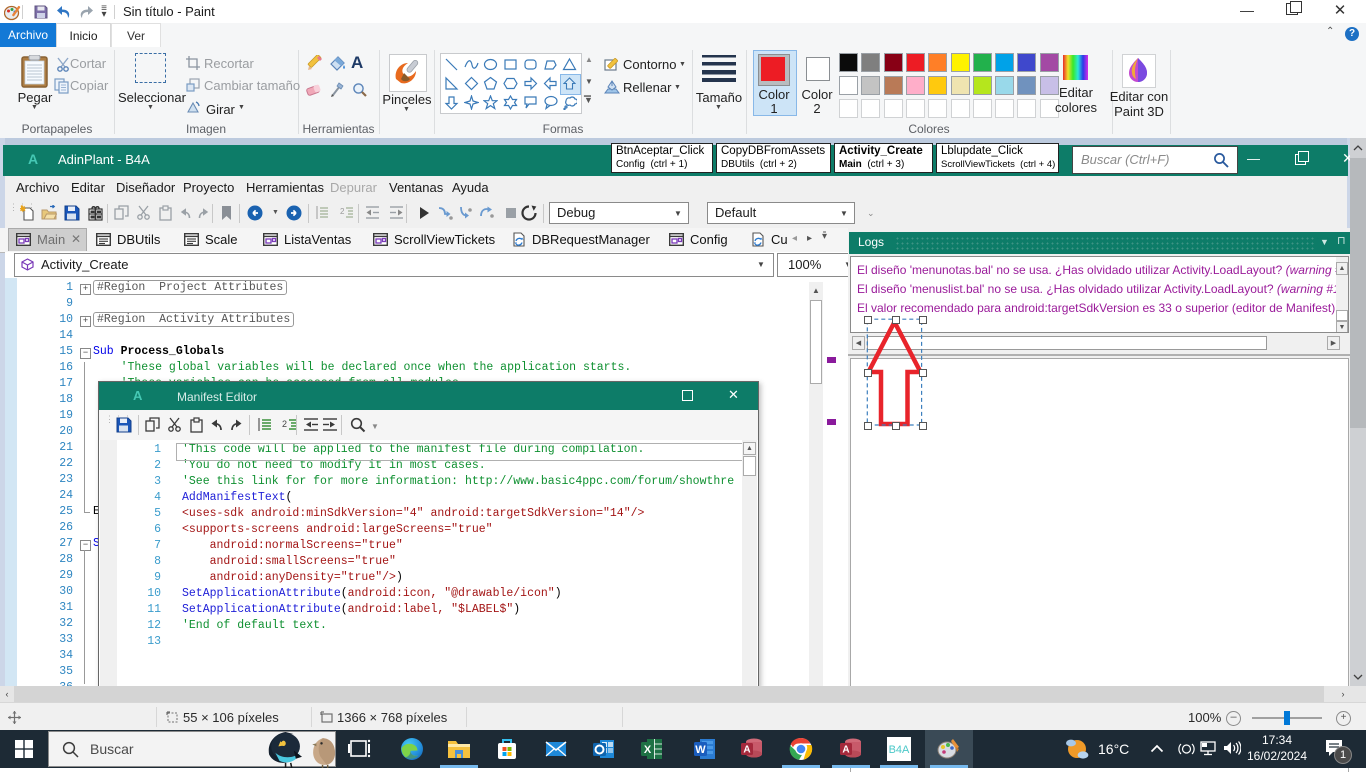 This screenshot has width=1366, height=772. What do you see at coordinates (899, 750) in the screenshot?
I see `svg-text: B4A` at bounding box center [899, 750].